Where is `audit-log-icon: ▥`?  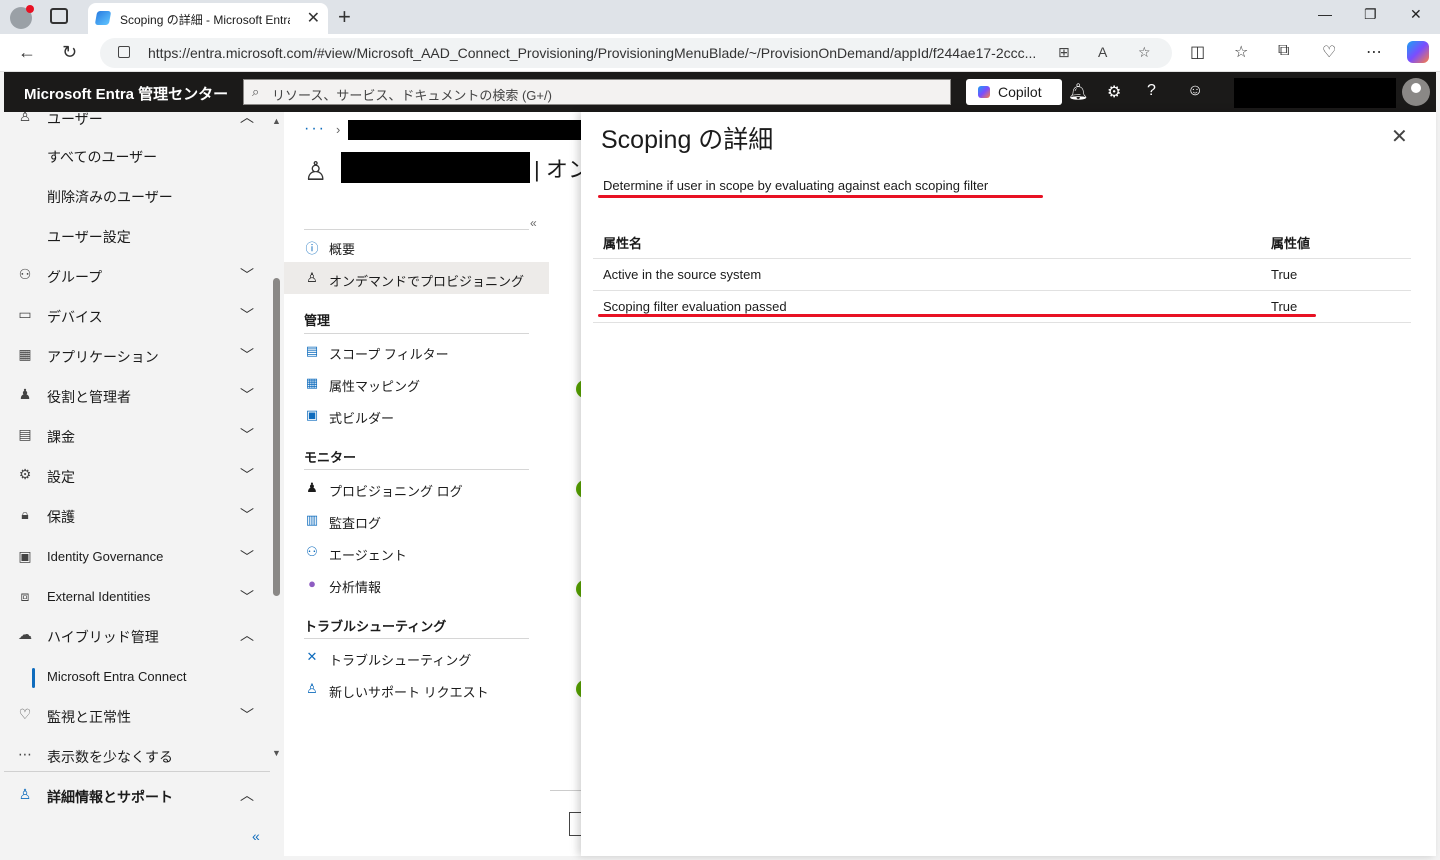 audit-log-icon: ▥ is located at coordinates (312, 519).